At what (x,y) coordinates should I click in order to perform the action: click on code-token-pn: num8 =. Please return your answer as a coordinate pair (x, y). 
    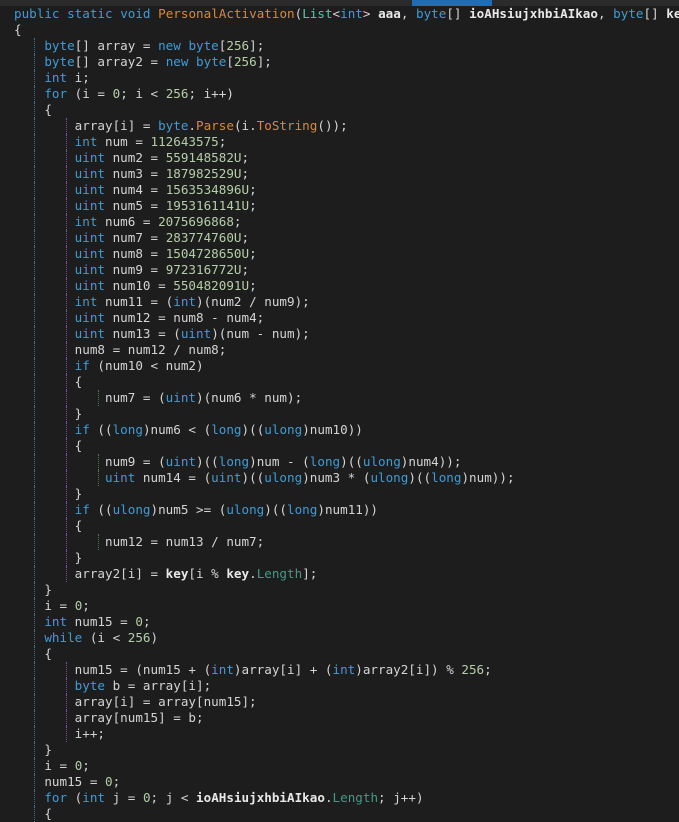
    Looking at the image, I should click on (135, 253).